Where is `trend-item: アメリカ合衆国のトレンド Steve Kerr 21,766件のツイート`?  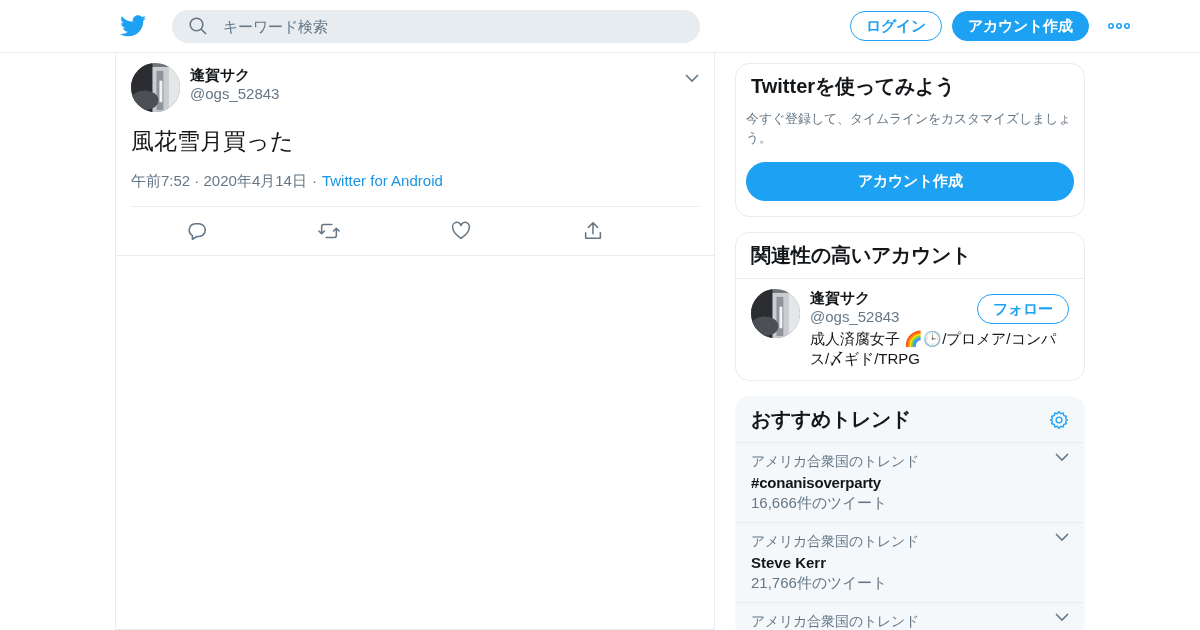 trend-item: アメリカ合衆国のトレンド Steve Kerr 21,766件のツイート is located at coordinates (910, 563).